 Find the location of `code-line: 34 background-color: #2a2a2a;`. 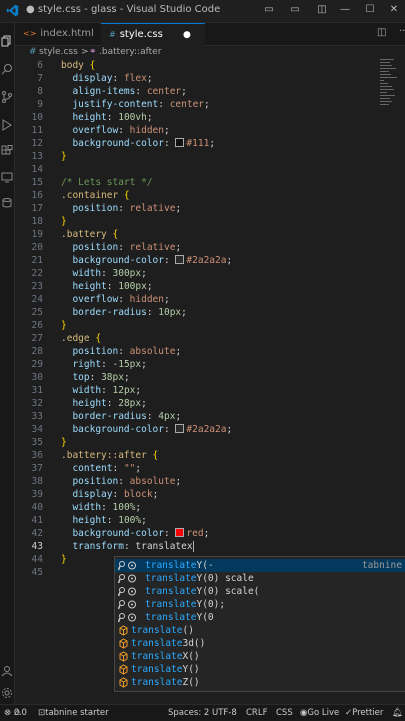

code-line: 34 background-color: #2a2a2a; is located at coordinates (195, 429).